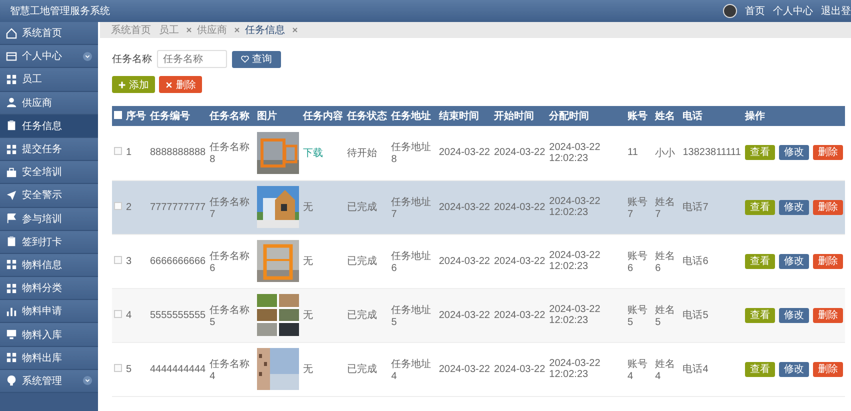  I want to click on column-header: 结束时间, so click(458, 116).